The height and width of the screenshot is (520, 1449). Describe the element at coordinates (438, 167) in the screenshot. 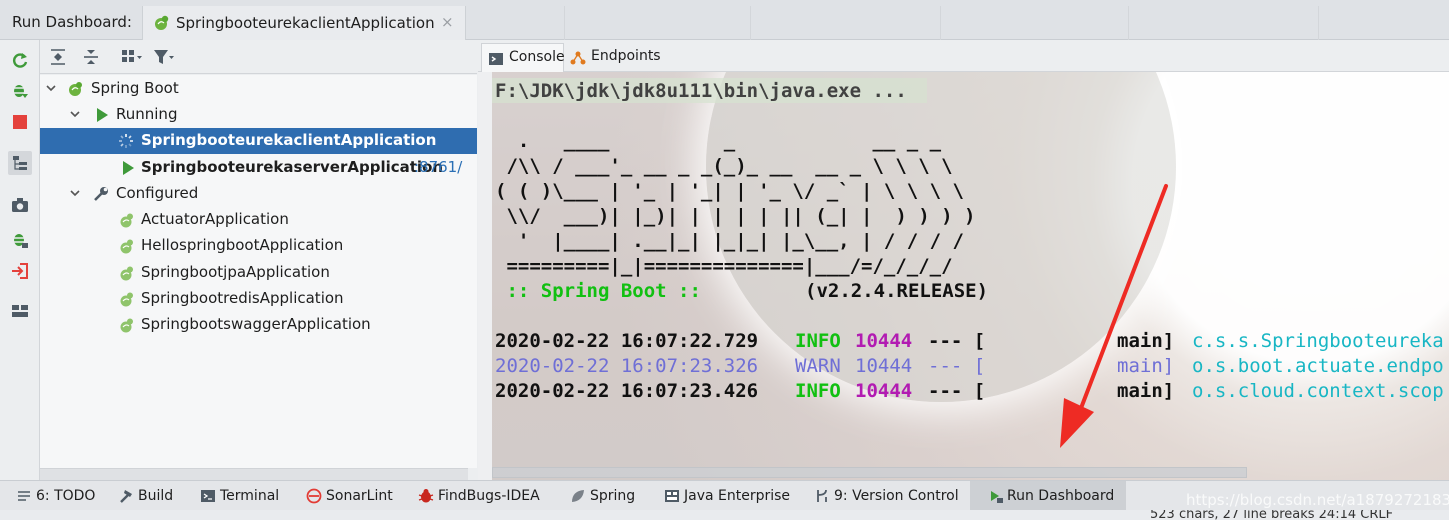

I see `port-link: :8761/` at that location.